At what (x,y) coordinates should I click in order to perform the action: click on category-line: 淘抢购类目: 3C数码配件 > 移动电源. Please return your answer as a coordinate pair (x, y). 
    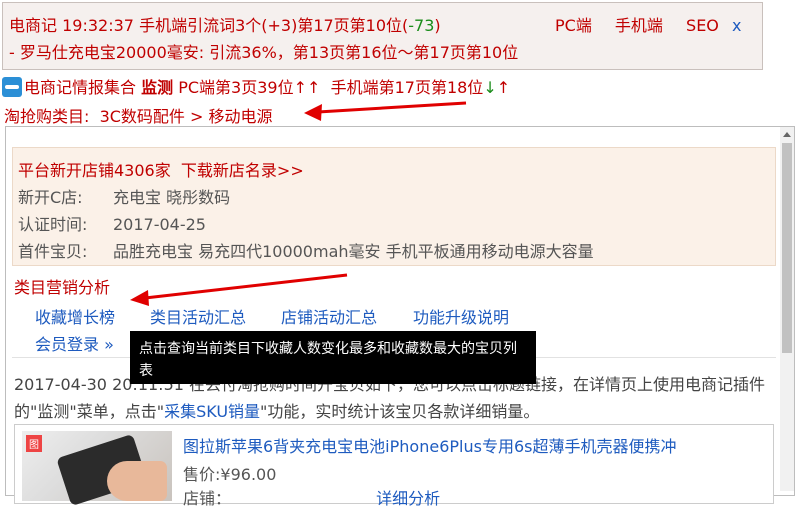
    Looking at the image, I should click on (138, 115).